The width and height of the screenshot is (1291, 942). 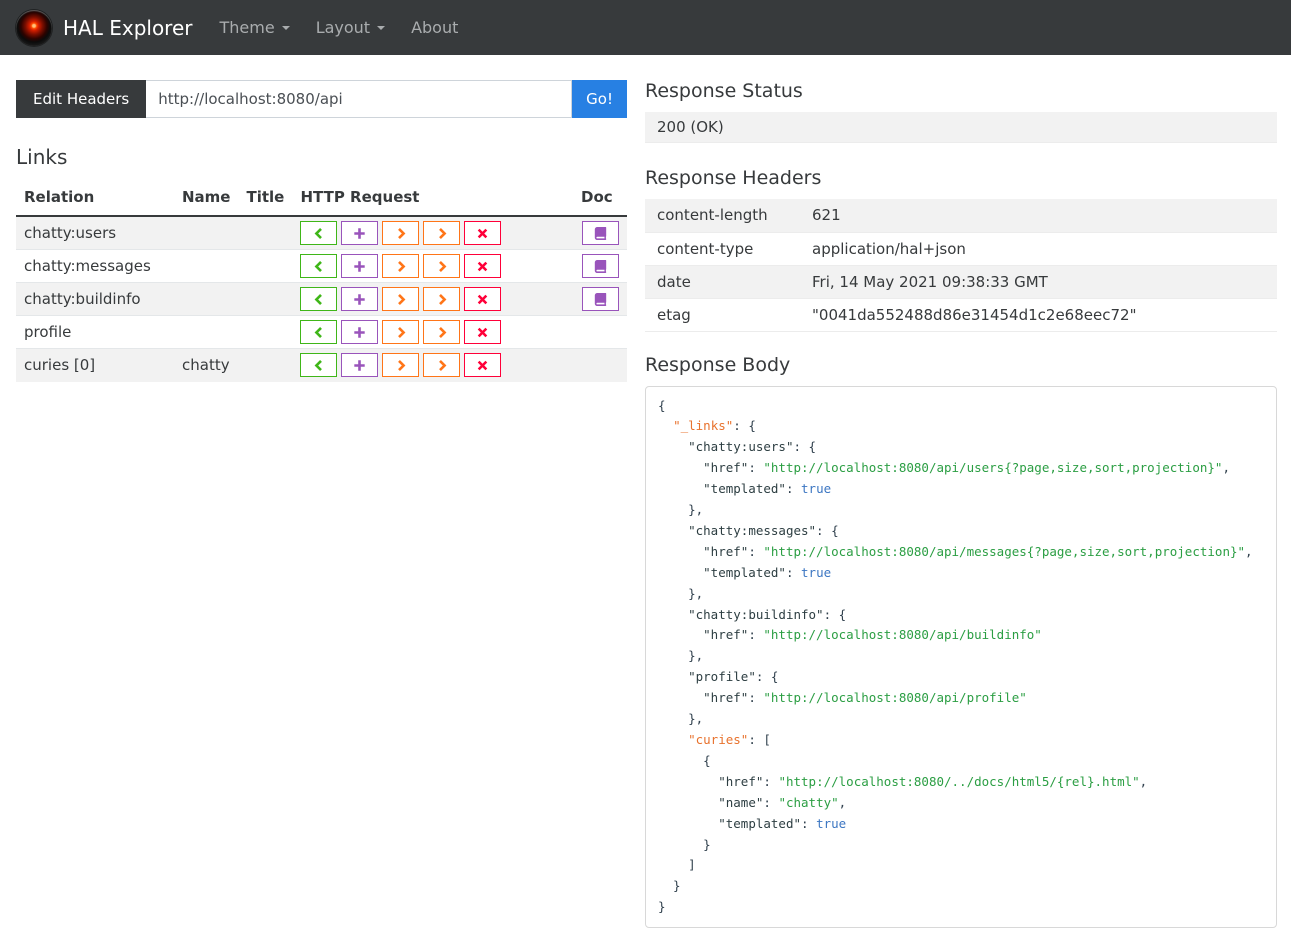 I want to click on column-header-doc: Doc, so click(x=600, y=199).